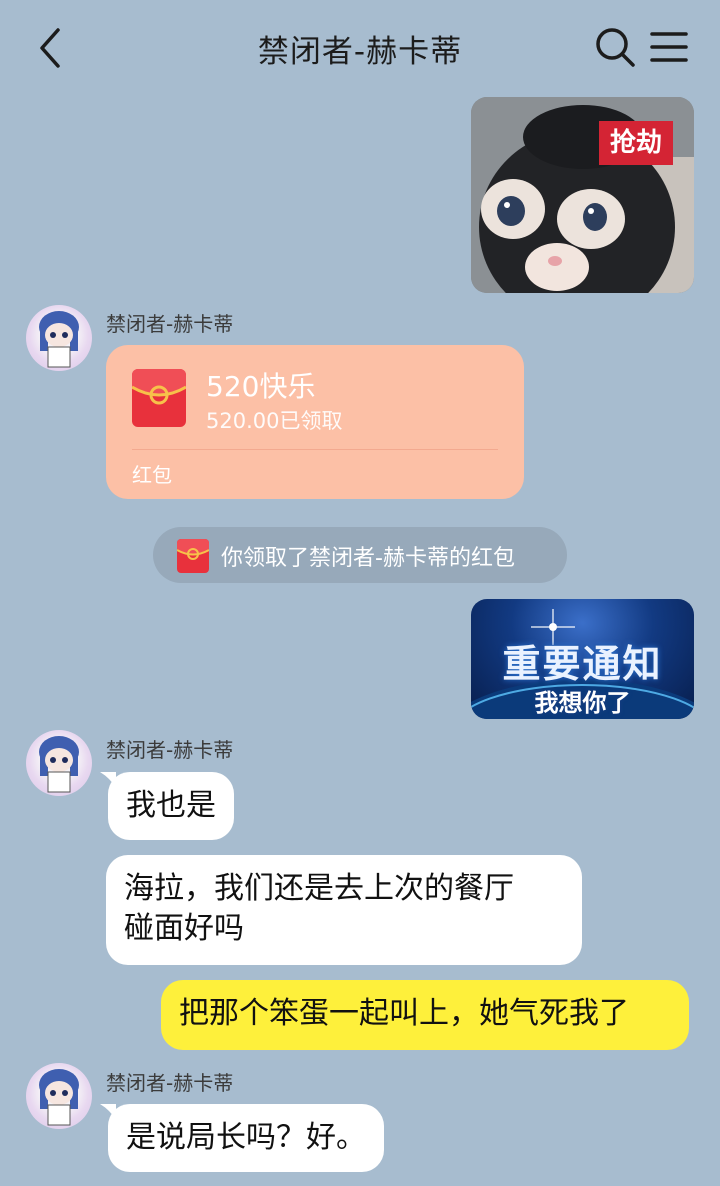  I want to click on sticker-notice-title: 重要通知, so click(582, 664).